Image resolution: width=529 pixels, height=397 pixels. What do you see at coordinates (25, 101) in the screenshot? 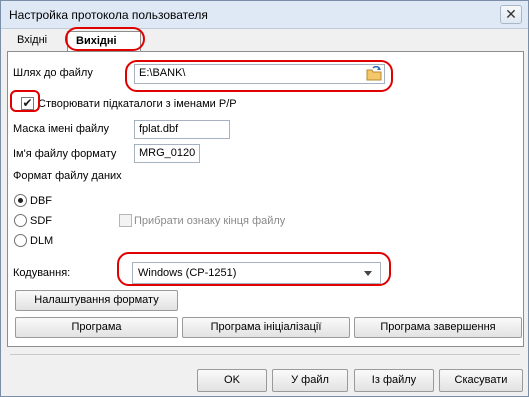
I see `highlight-subdirs-checkbox` at bounding box center [25, 101].